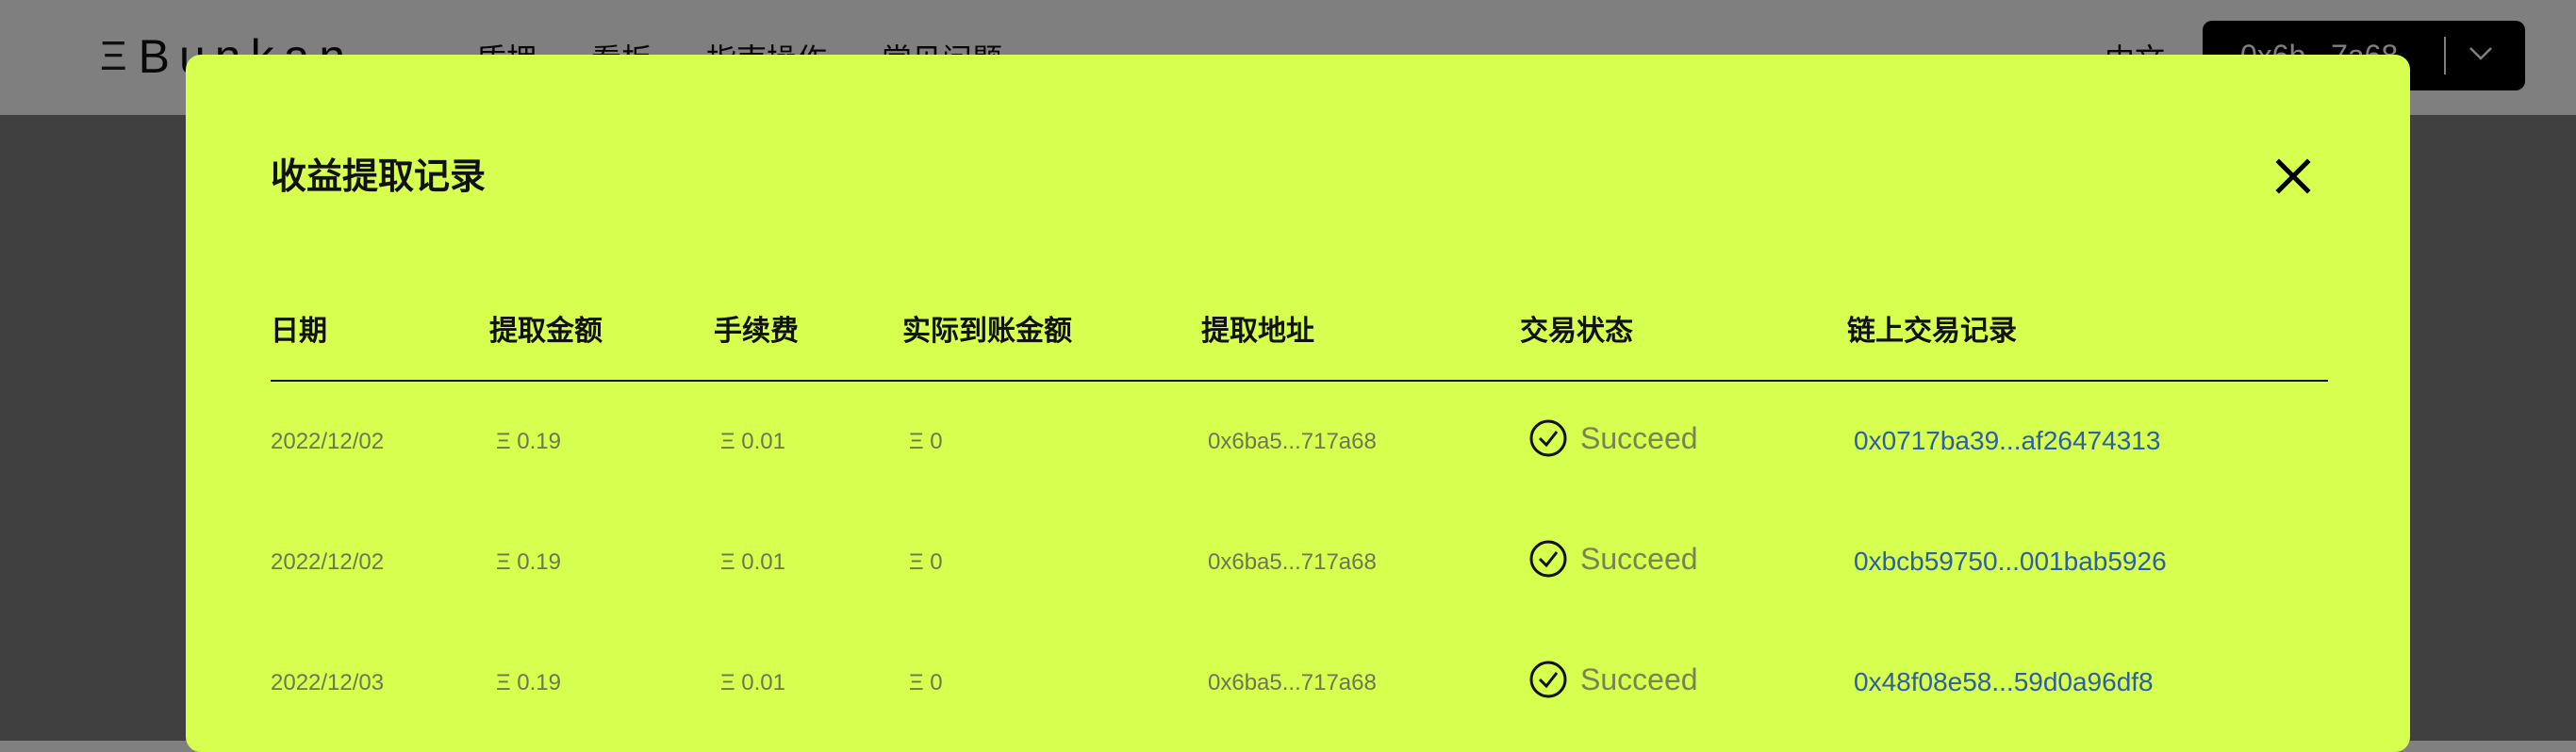  I want to click on column-header-status: 交易状态, so click(1576, 331).